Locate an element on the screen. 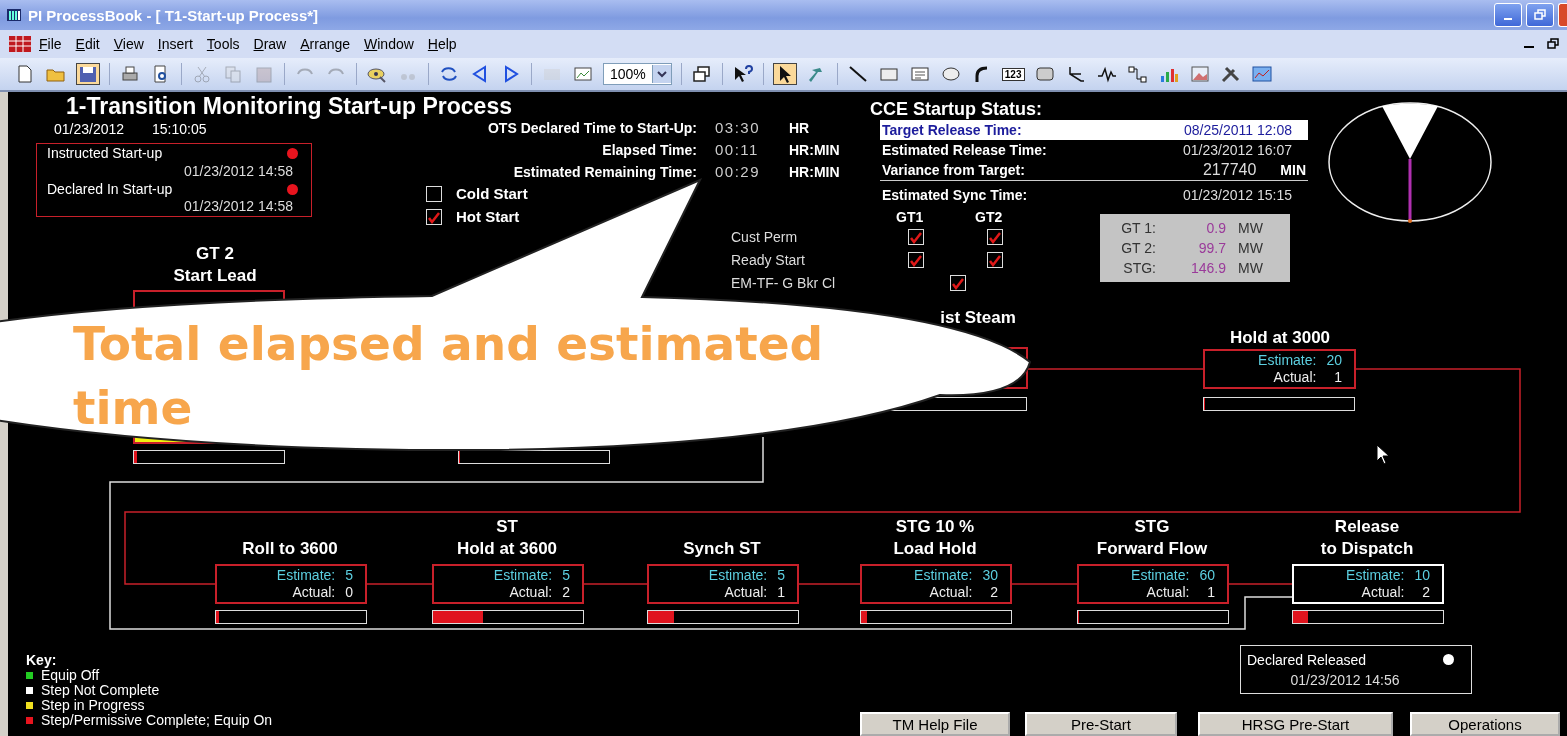 This screenshot has width=1567, height=736. legend-label: Step Not Complete is located at coordinates (100, 690).